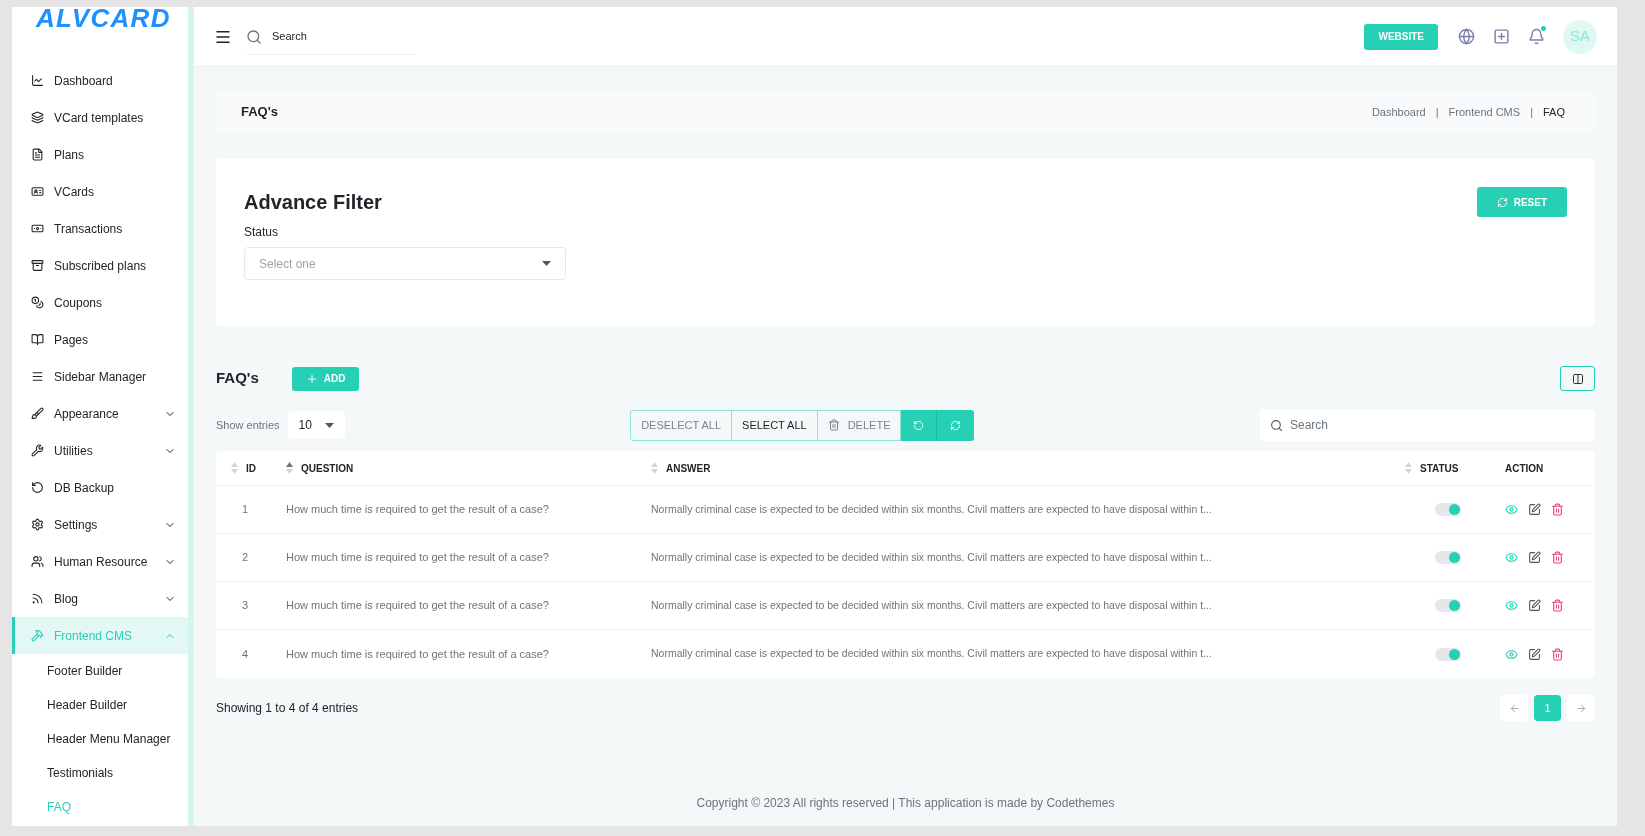 This screenshot has width=1645, height=836. What do you see at coordinates (100, 376) in the screenshot?
I see `sidebar-item: Sidebar Manager` at bounding box center [100, 376].